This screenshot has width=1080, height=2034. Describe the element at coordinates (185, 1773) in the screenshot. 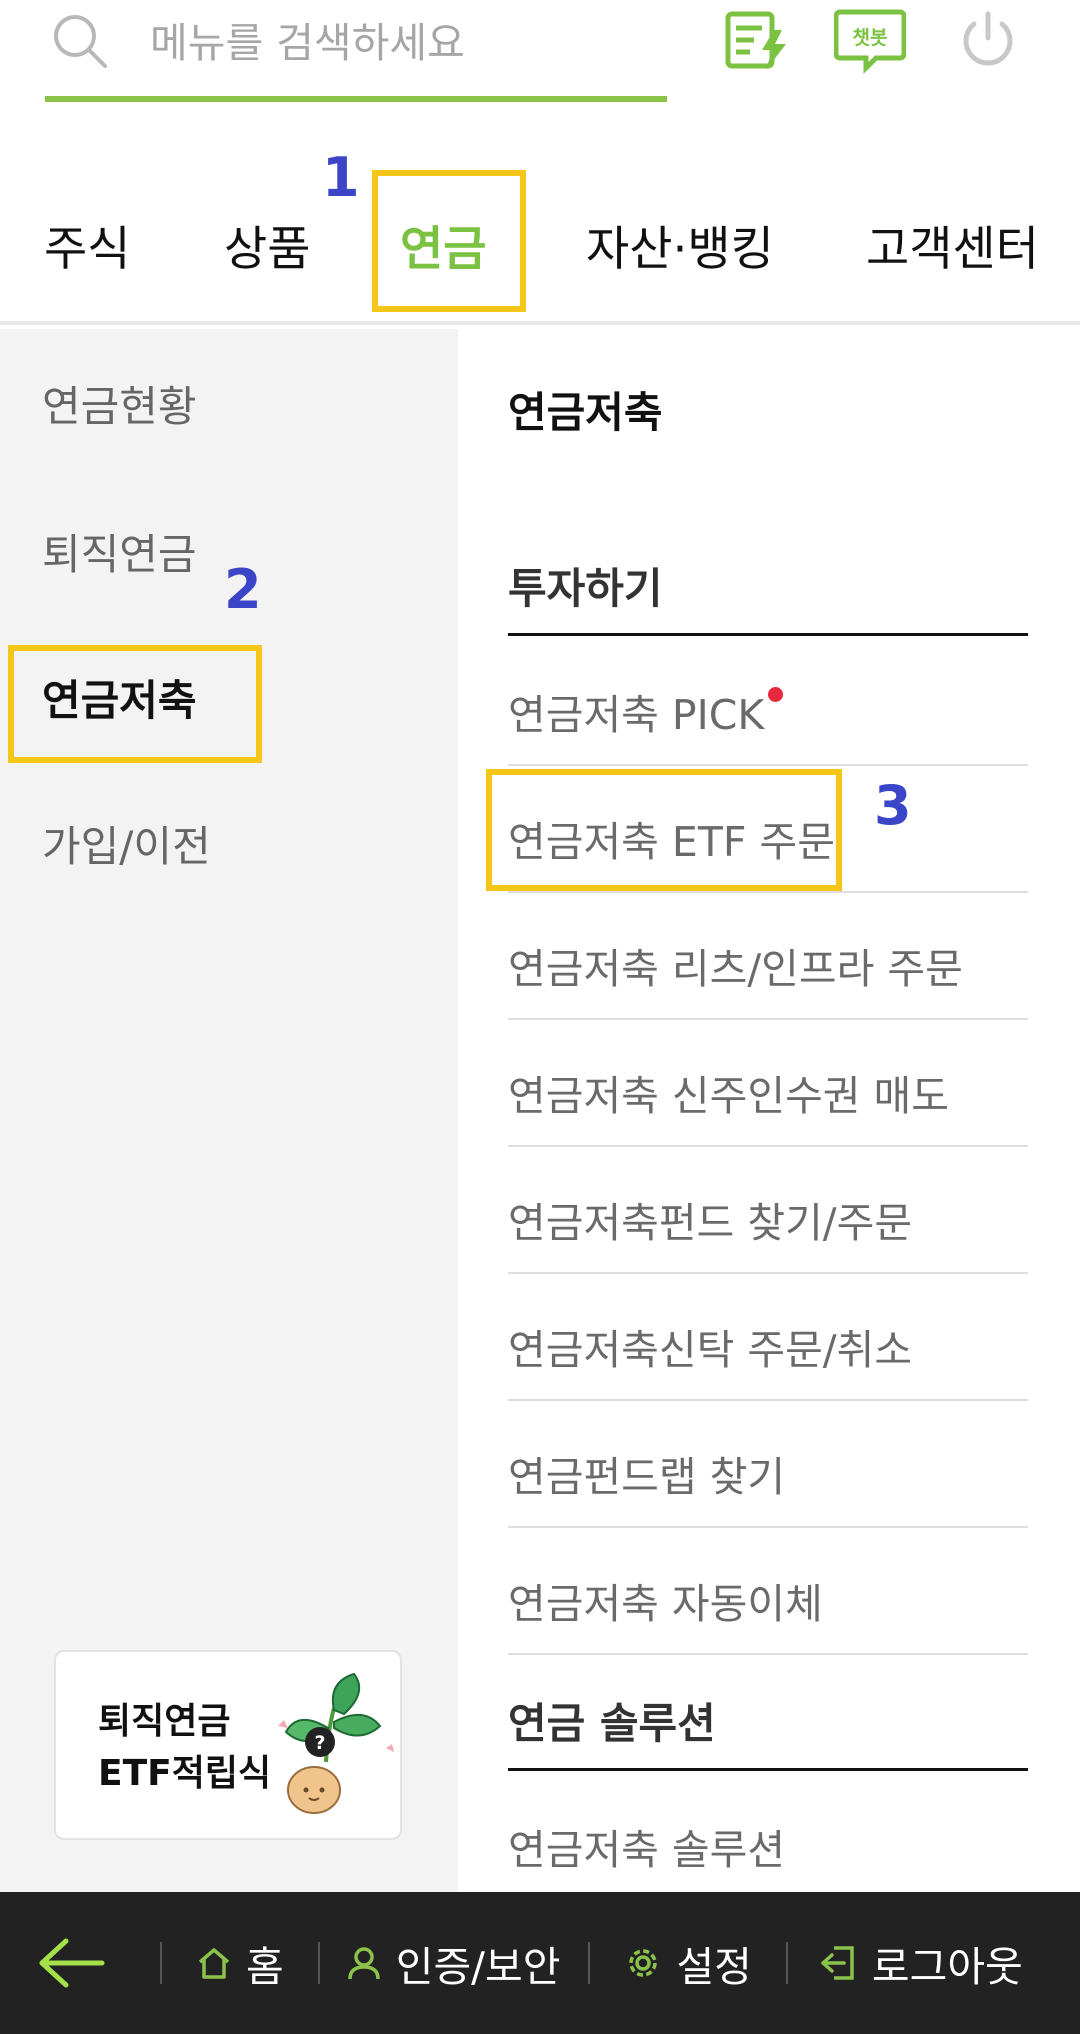

I see `promo-line2: ETF적립식` at that location.